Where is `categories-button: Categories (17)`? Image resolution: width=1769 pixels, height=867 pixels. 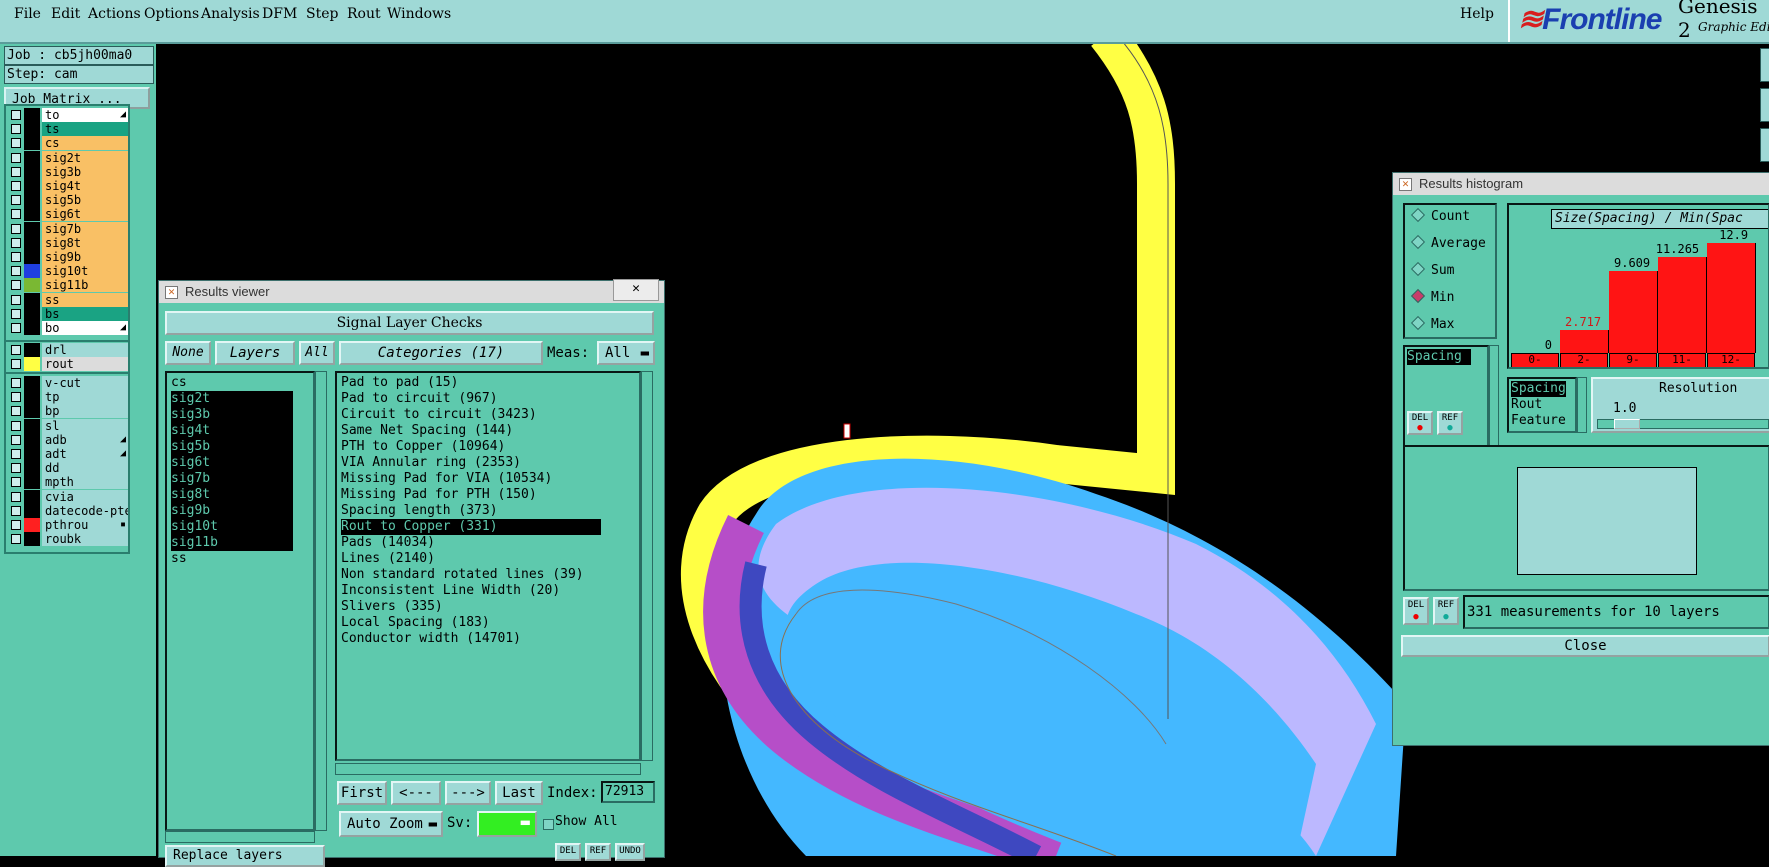 categories-button: Categories (17) is located at coordinates (441, 353).